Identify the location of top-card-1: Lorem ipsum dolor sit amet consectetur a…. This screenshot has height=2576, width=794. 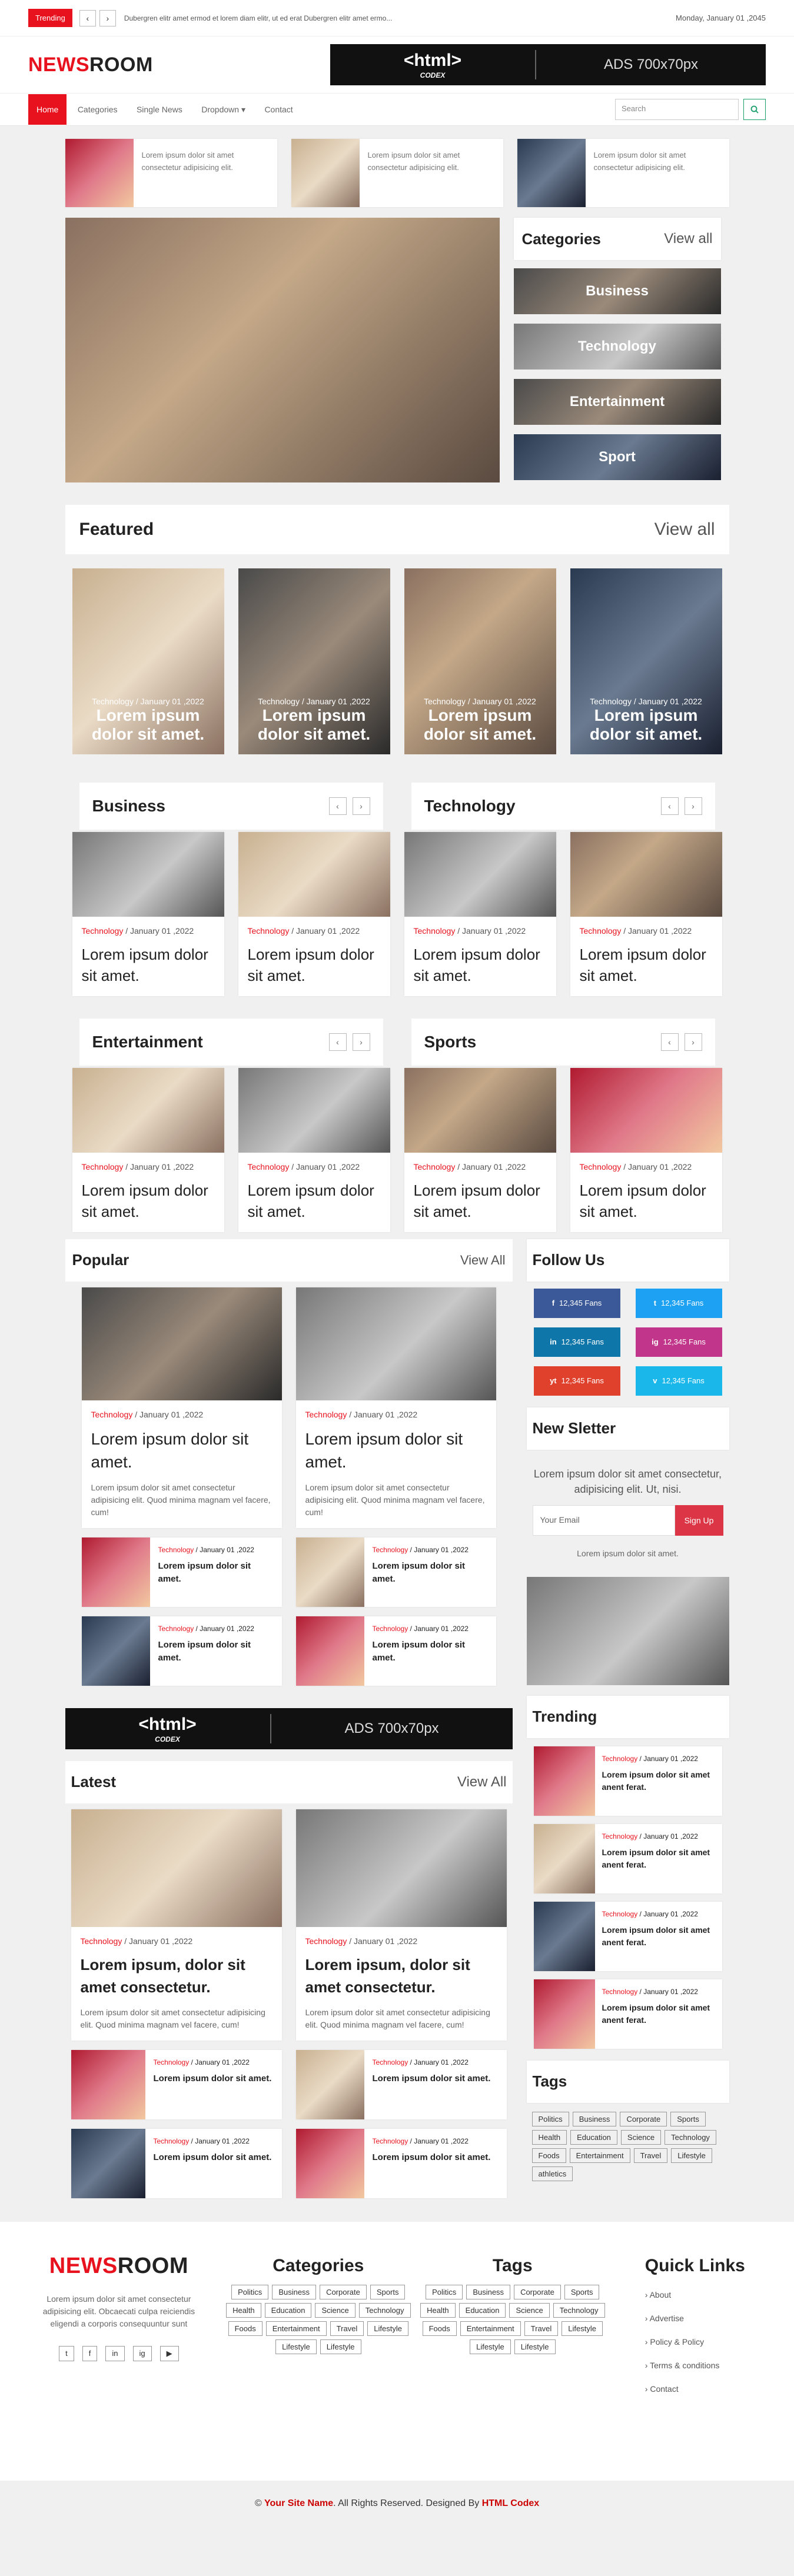
(171, 173).